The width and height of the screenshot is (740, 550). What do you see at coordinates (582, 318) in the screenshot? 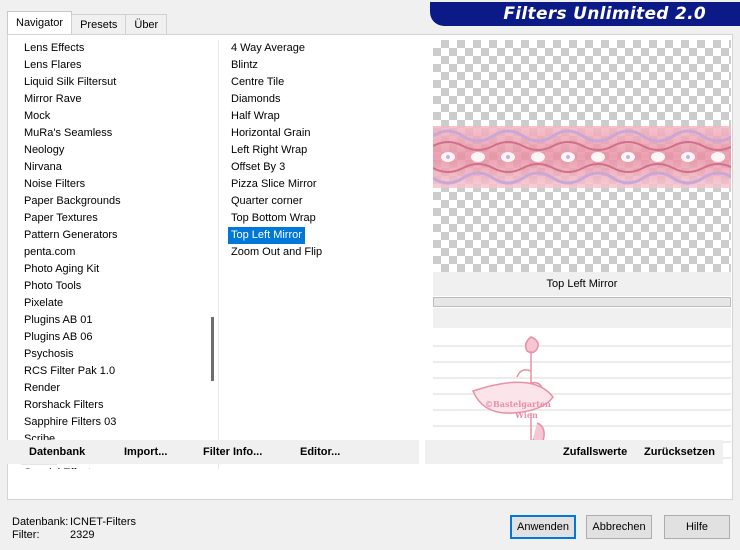
I see `parameter-area` at bounding box center [582, 318].